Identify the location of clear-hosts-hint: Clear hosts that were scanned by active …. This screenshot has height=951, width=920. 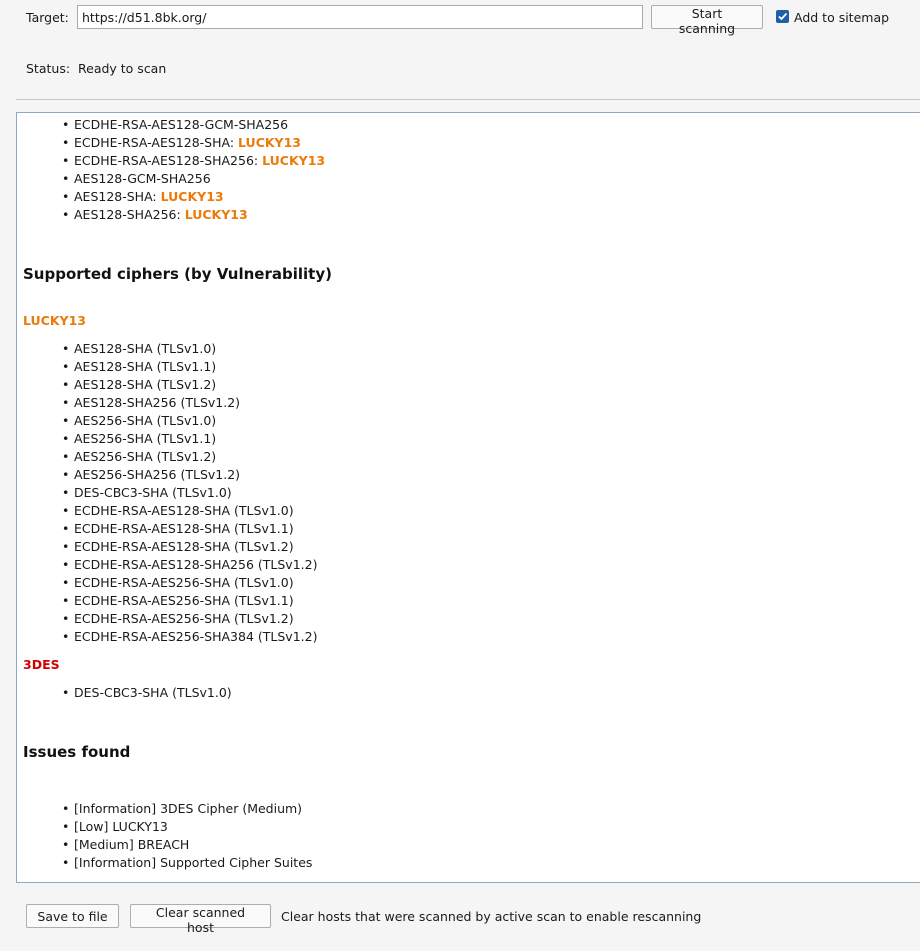
(491, 916).